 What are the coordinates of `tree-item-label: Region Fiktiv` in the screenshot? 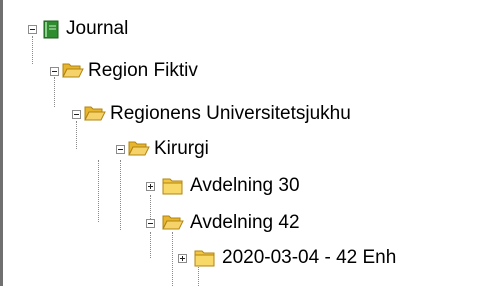 It's located at (143, 70).